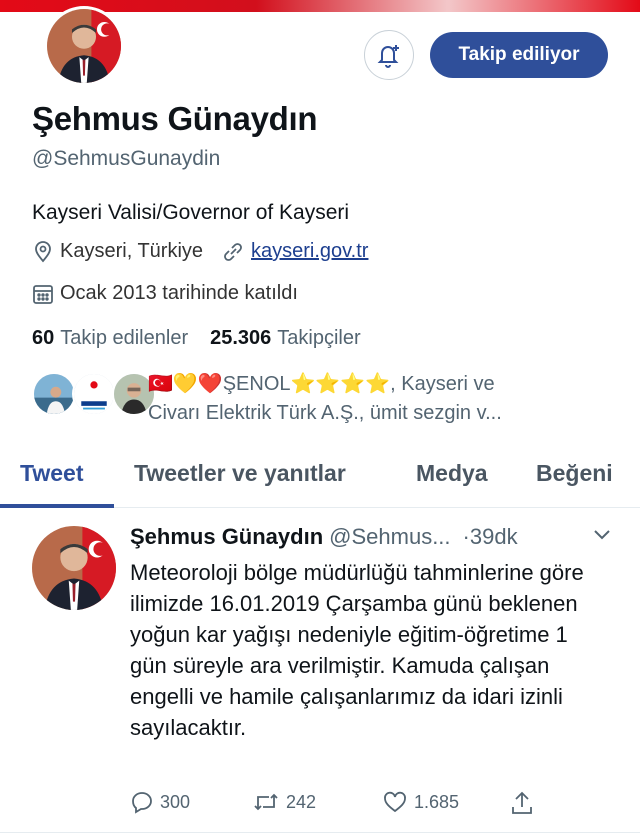 Image resolution: width=640 pixels, height=834 pixels. Describe the element at coordinates (240, 473) in the screenshot. I see `tab-tweets-and-replies: Tweetler ve yanıtlar` at that location.